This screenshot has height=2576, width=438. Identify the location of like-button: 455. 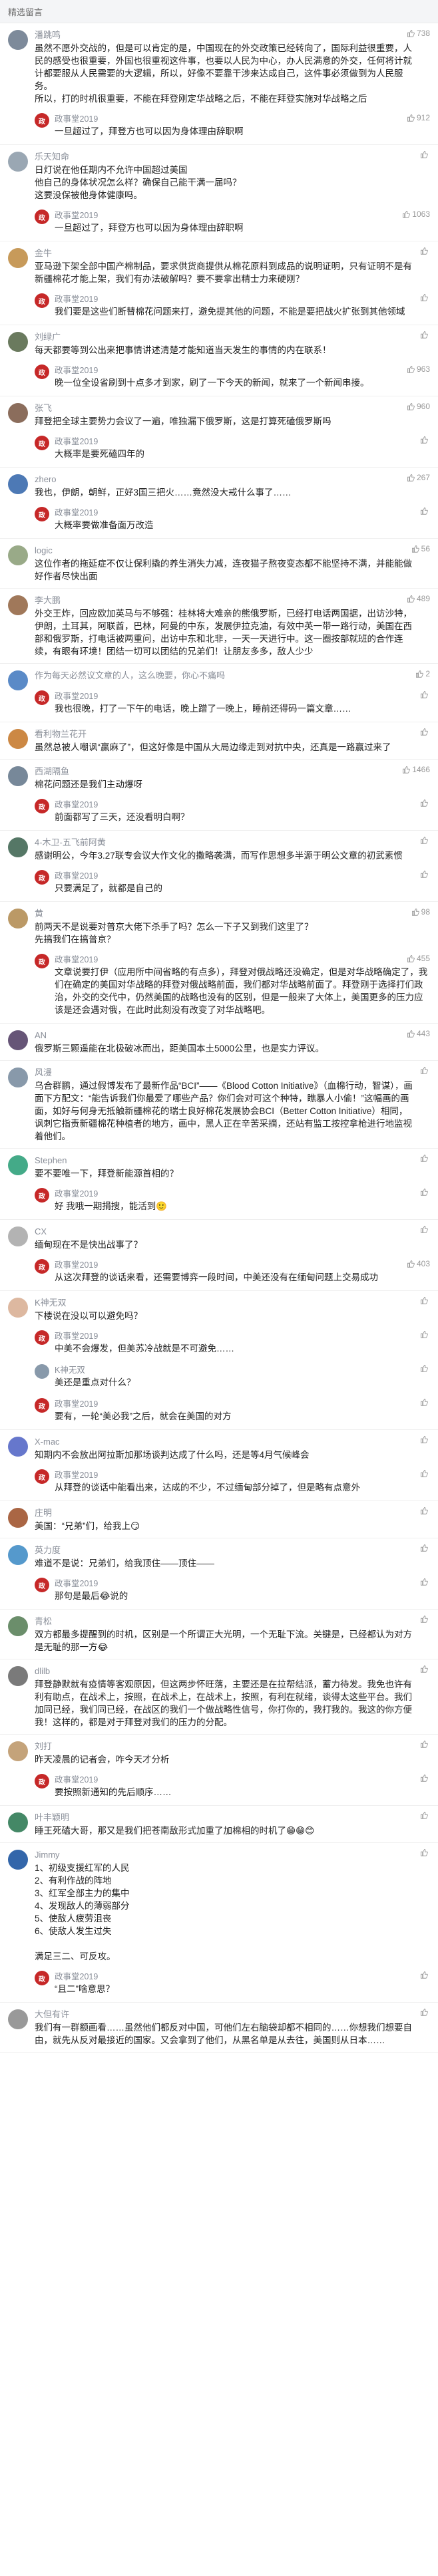
(419, 958).